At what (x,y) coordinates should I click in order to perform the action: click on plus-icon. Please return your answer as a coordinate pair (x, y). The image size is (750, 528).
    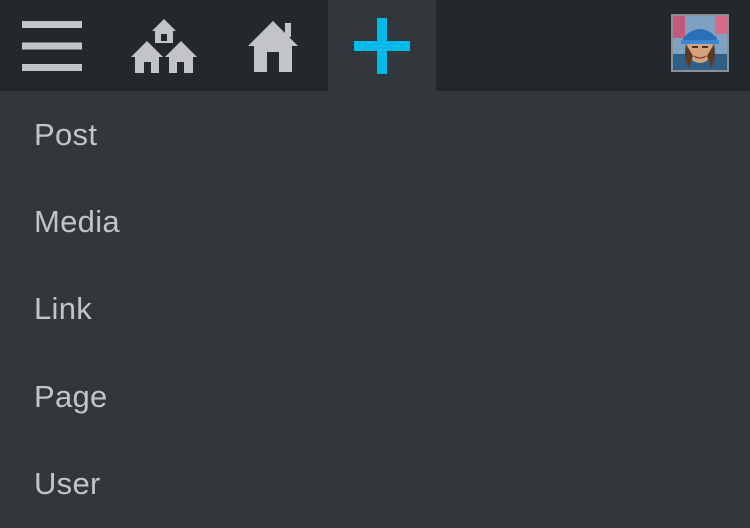
    Looking at the image, I should click on (382, 45).